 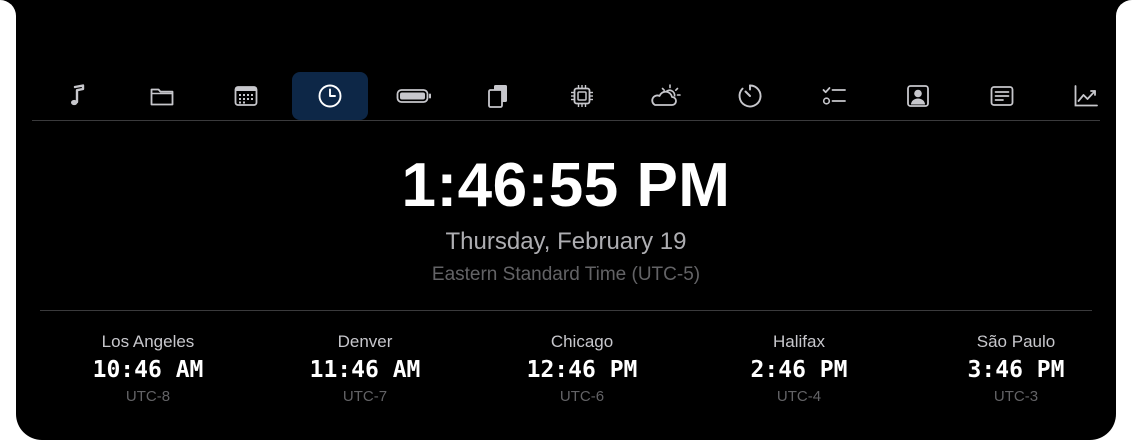 I want to click on calendar-icon, so click(x=246, y=96).